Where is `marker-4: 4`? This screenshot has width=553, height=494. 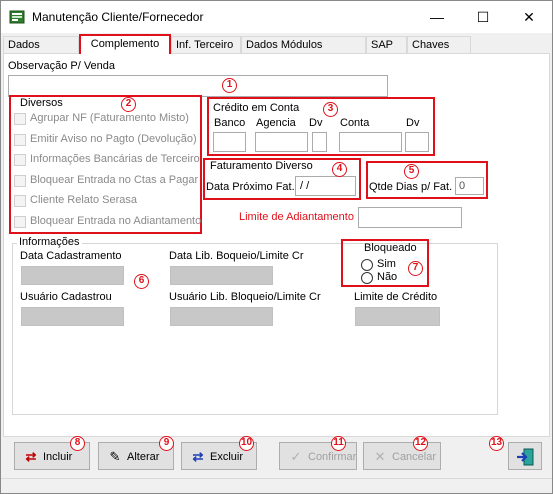 marker-4: 4 is located at coordinates (339, 169).